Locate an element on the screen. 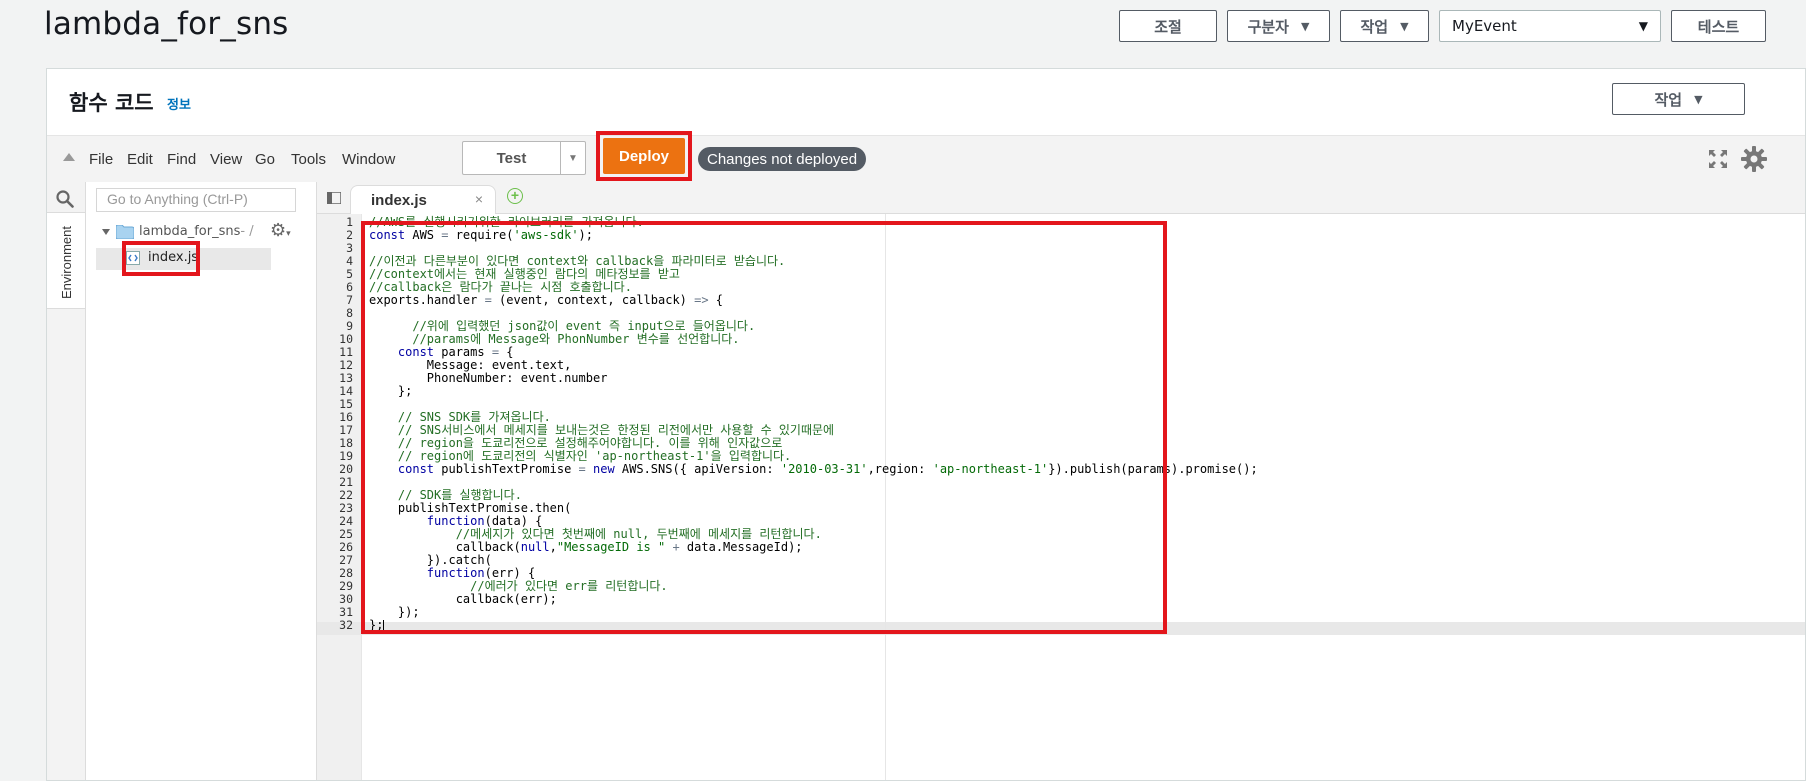 This screenshot has width=1806, height=781. test-label: 테스트 is located at coordinates (1718, 26).